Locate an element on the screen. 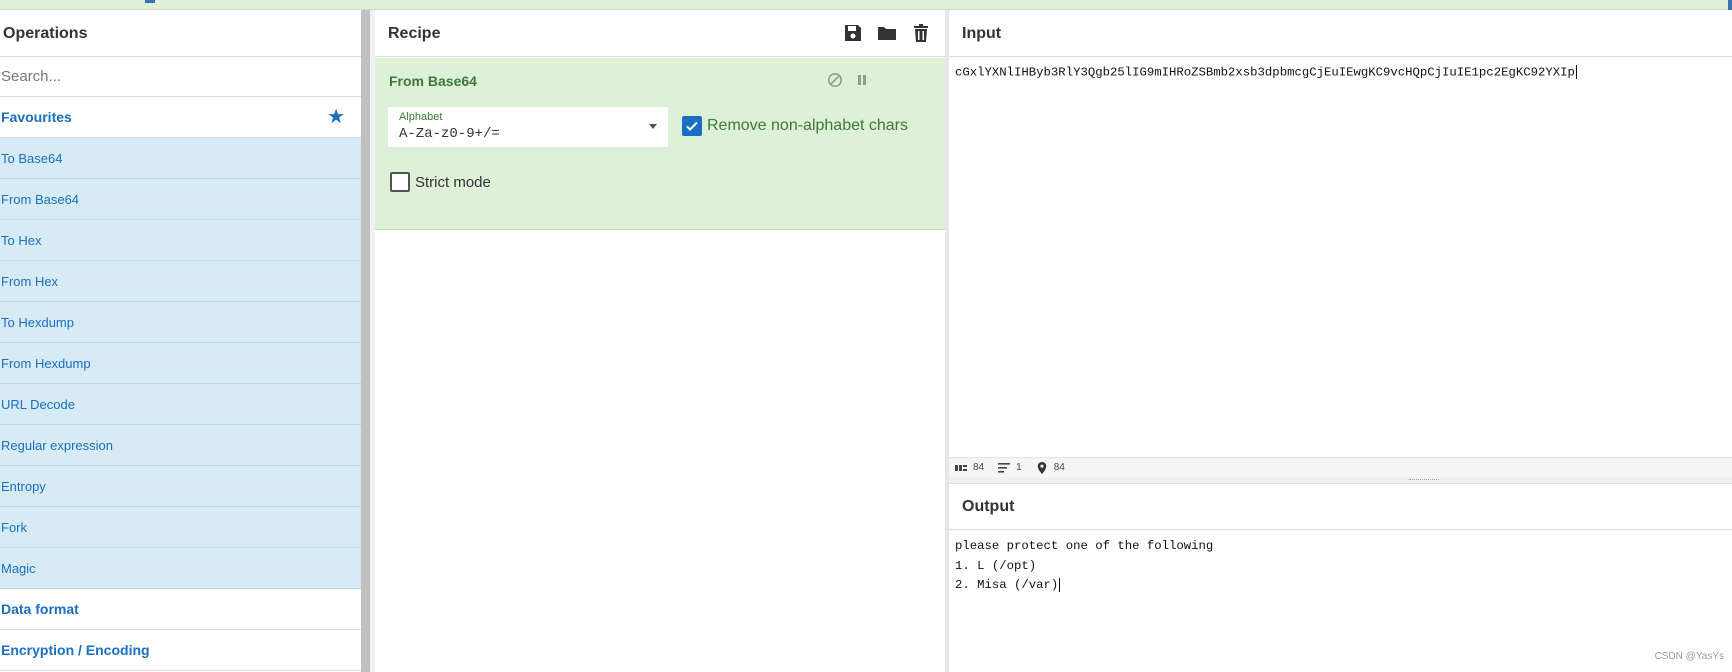 The image size is (1732, 672). remove-nonalpha-option: Remove non-alphabet chars is located at coordinates (795, 126).